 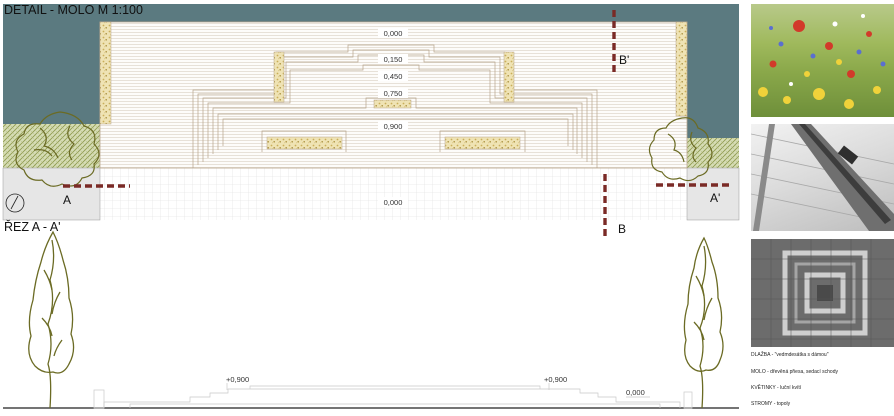 What do you see at coordinates (822, 293) in the screenshot?
I see `photo-paving` at bounding box center [822, 293].